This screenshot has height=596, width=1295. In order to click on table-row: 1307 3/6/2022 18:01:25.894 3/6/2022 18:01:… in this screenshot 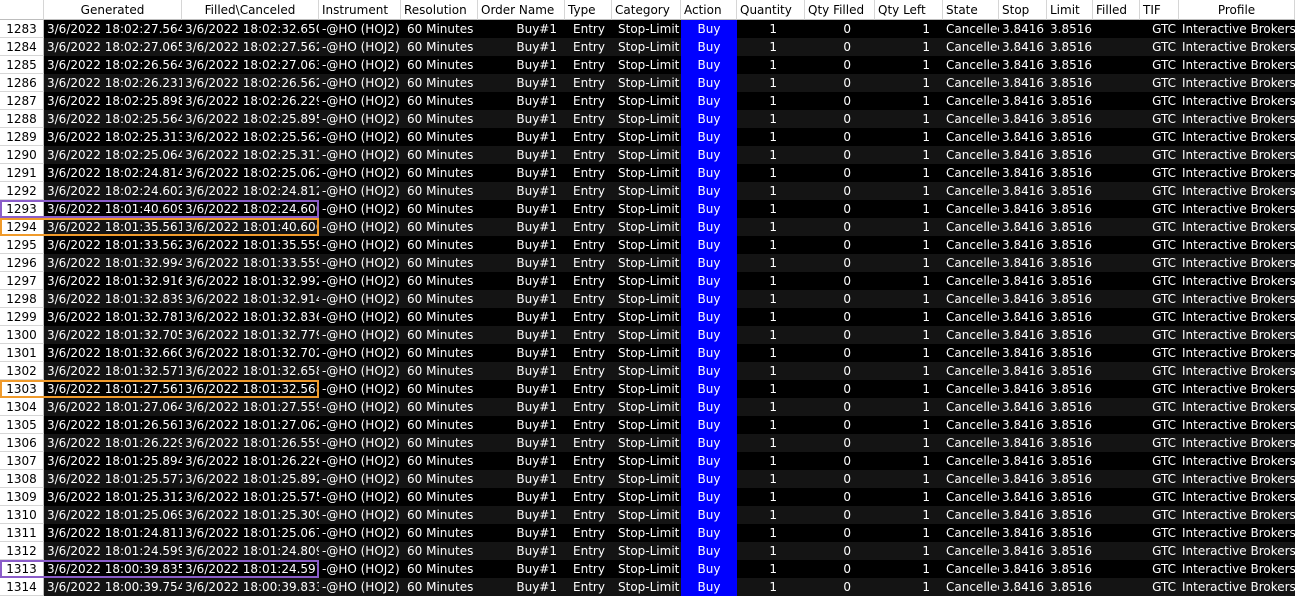, I will do `click(647, 461)`.